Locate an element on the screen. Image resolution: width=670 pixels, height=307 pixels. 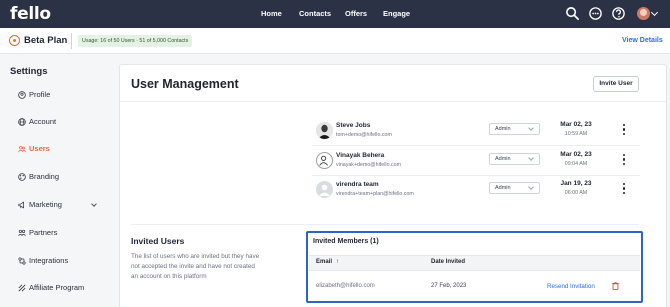
nav-home: Home is located at coordinates (271, 13).